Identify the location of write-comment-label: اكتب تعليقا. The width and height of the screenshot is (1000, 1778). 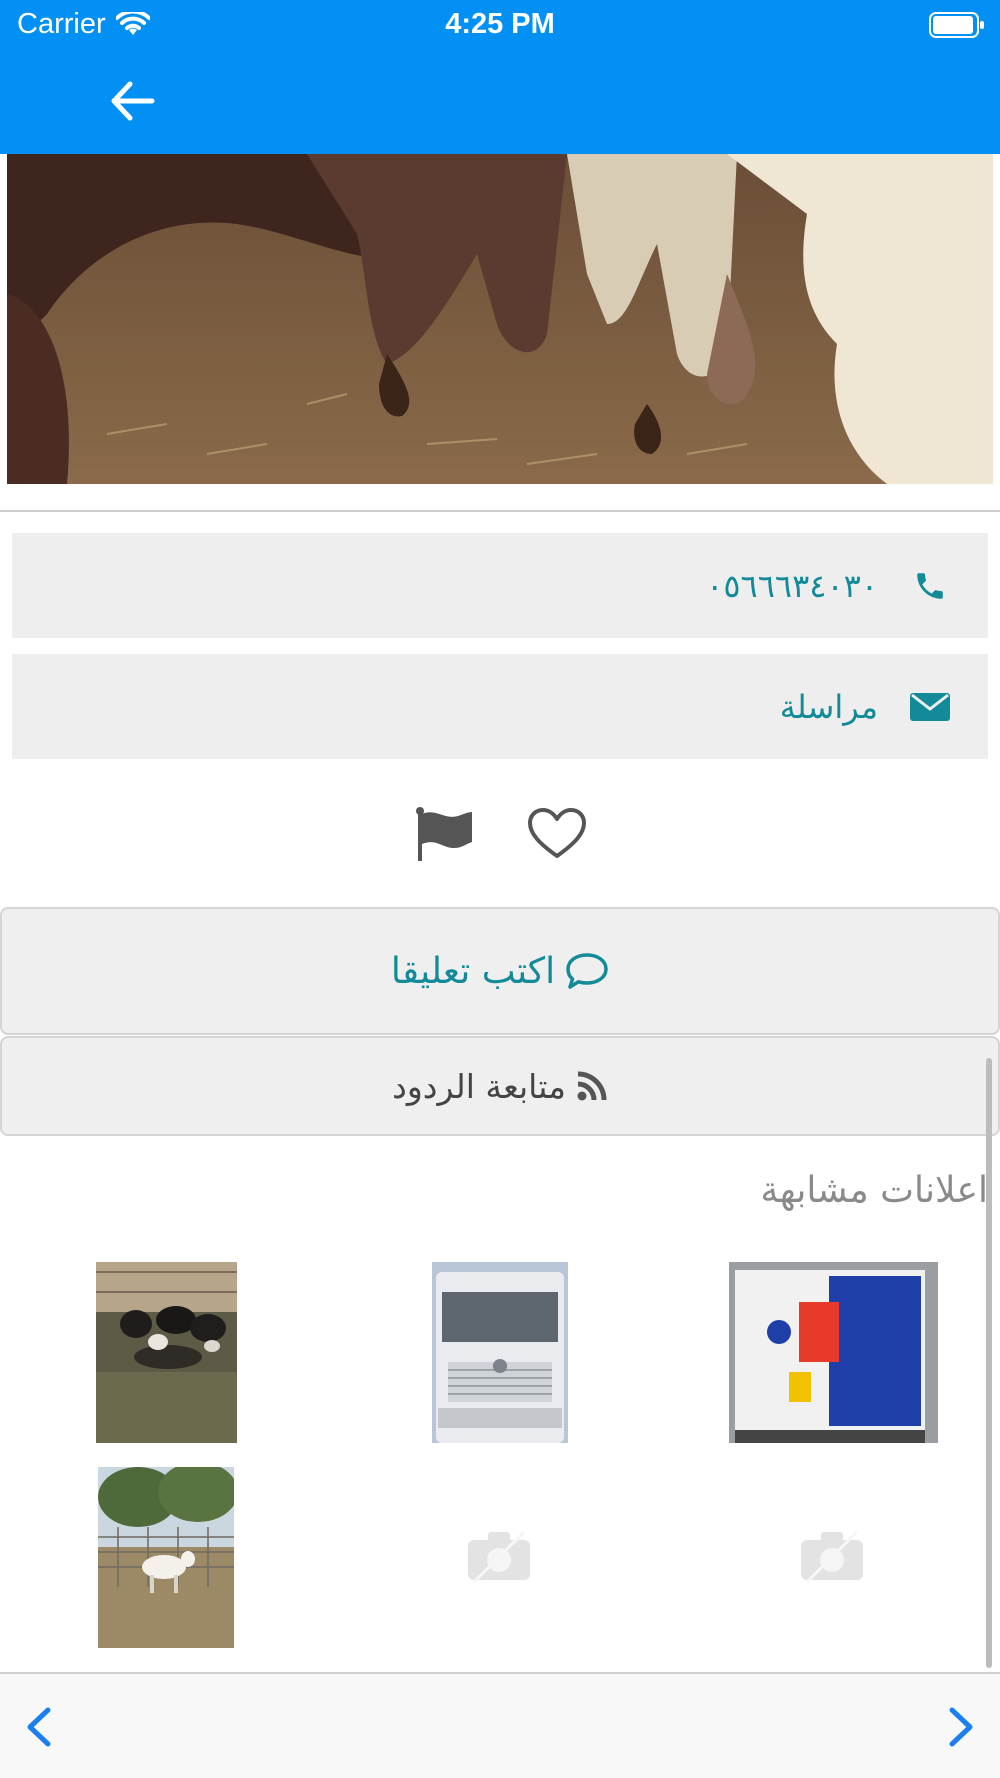
(473, 971).